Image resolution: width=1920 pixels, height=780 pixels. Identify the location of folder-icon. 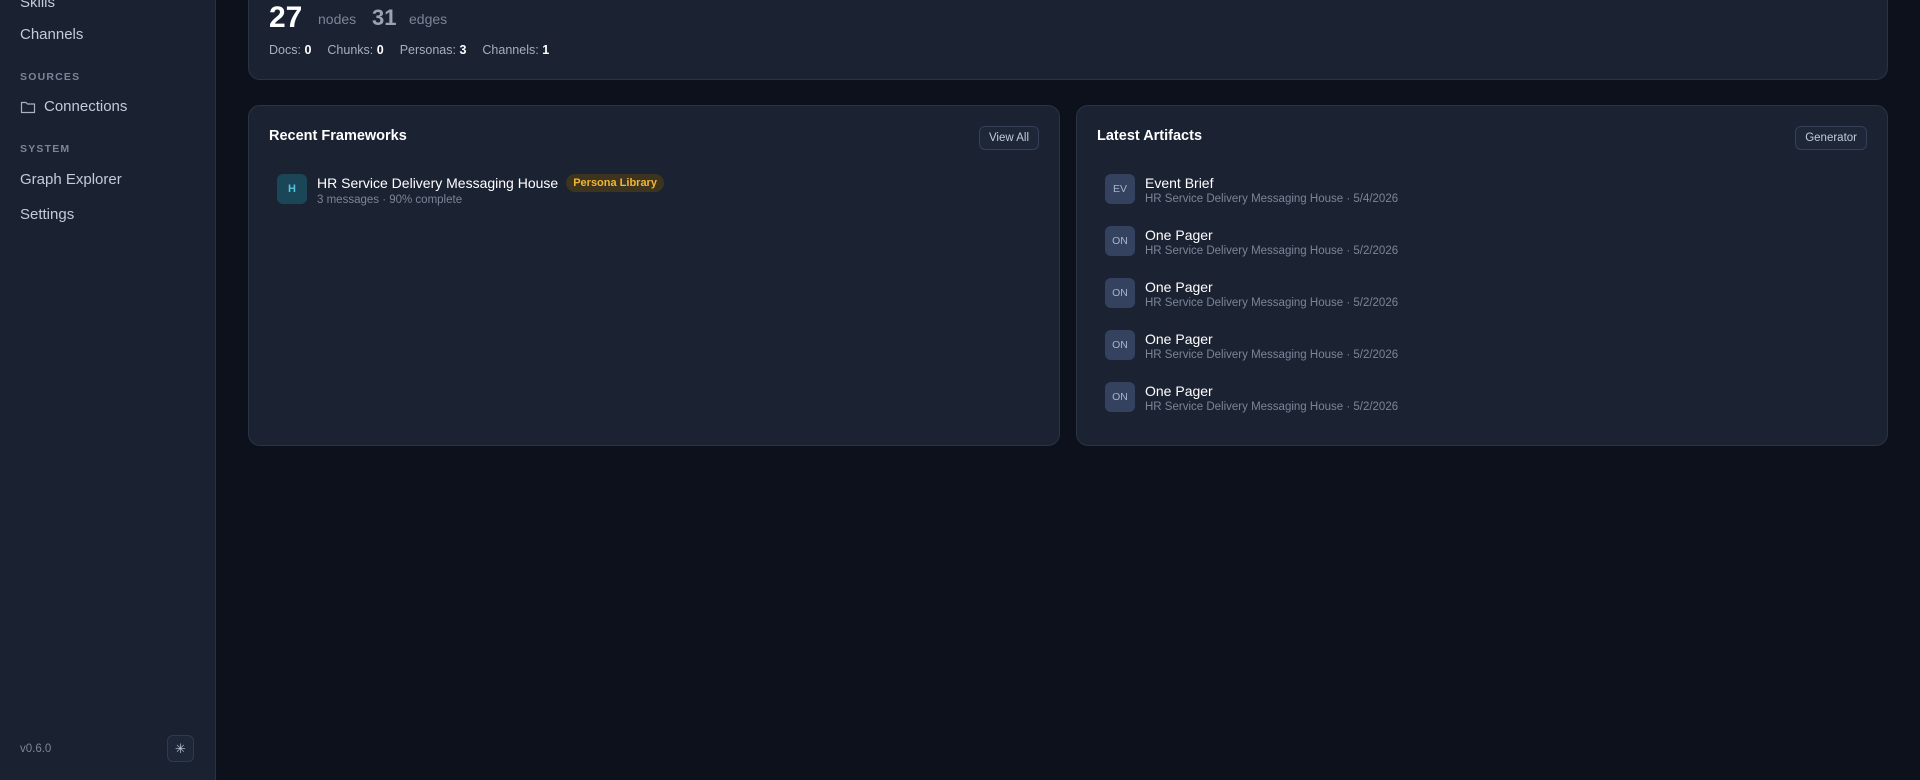
(28, 107).